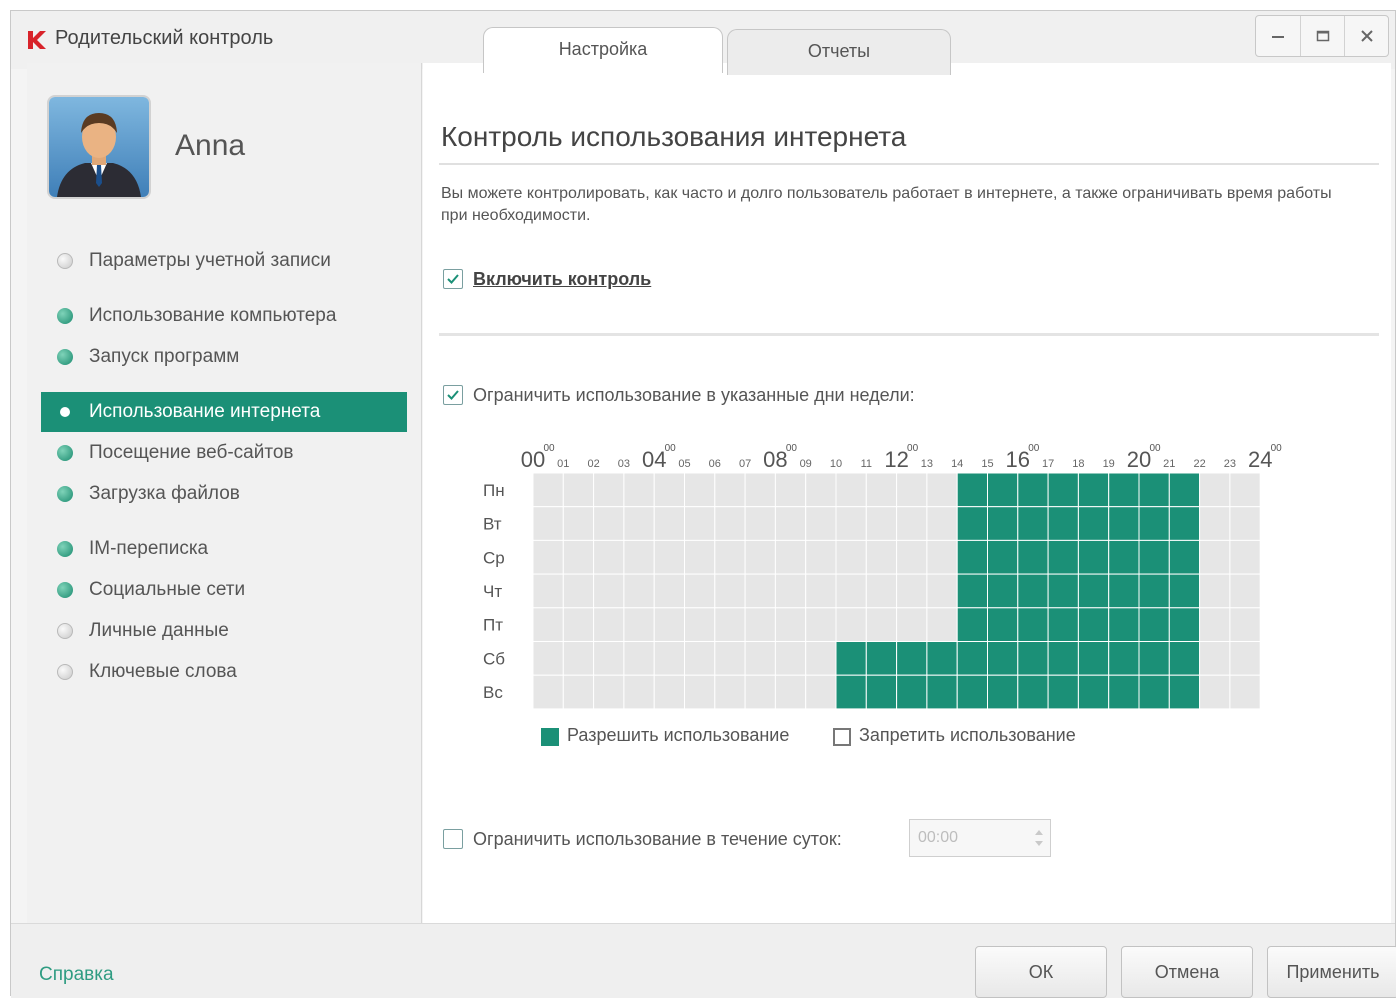  Describe the element at coordinates (224, 453) in the screenshot. I see `sidebar-item-website-visits: Посещение веб-сайтов` at that location.